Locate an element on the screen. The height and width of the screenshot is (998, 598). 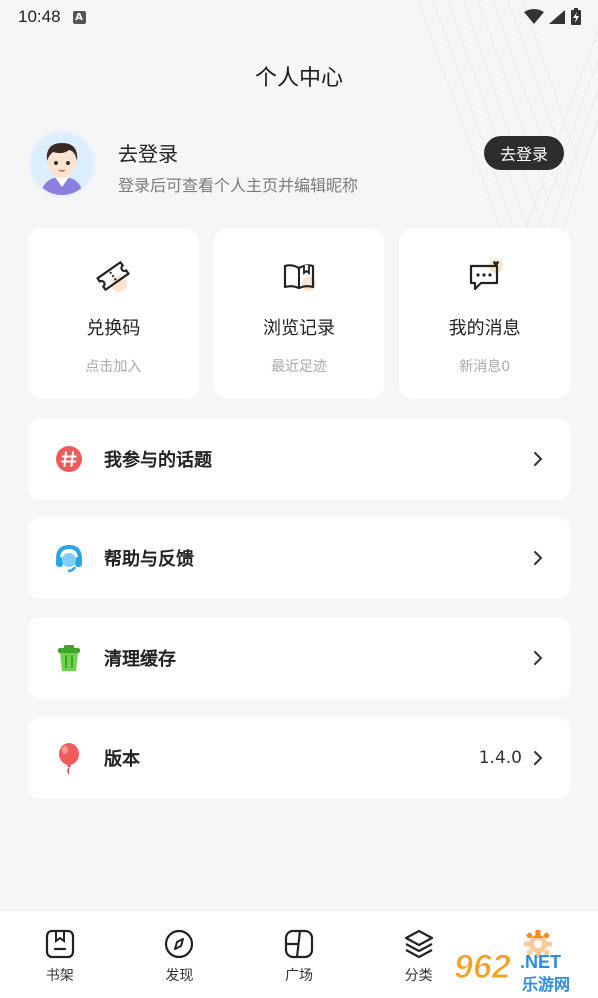
balloon-icon is located at coordinates (69, 758).